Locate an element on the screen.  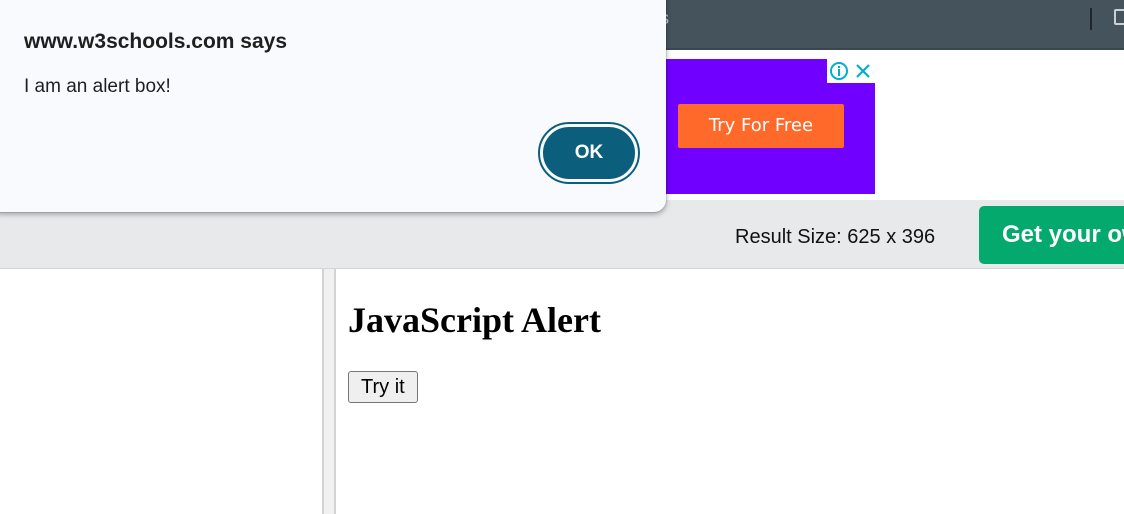
page-heading: JavaScript Alert is located at coordinates (474, 320).